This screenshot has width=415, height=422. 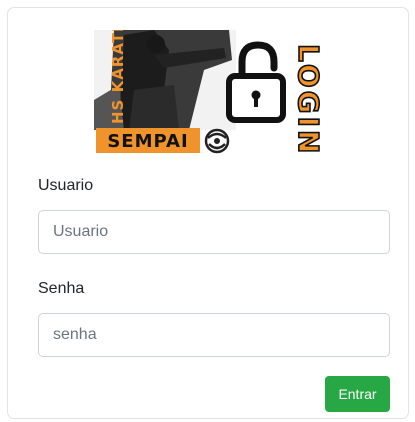 I want to click on password-label: Senha, so click(x=61, y=288).